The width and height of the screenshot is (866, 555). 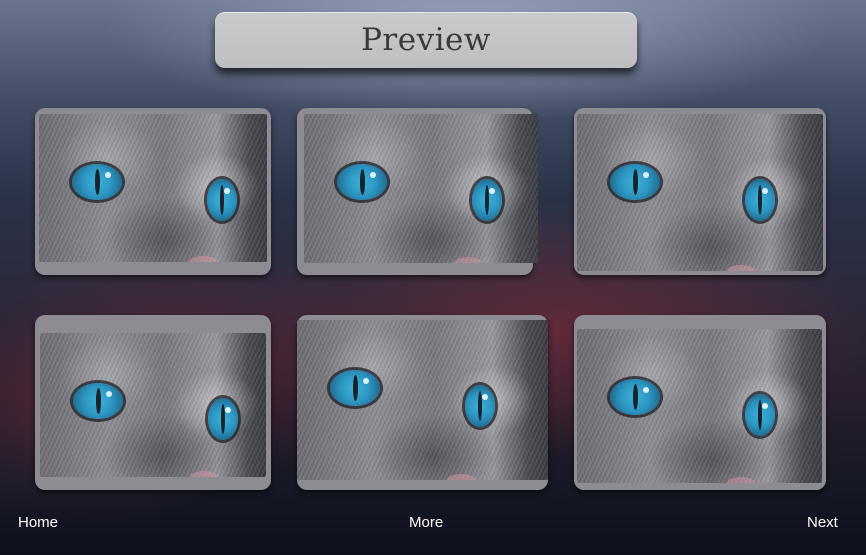 I want to click on page-title: Preview, so click(x=426, y=40).